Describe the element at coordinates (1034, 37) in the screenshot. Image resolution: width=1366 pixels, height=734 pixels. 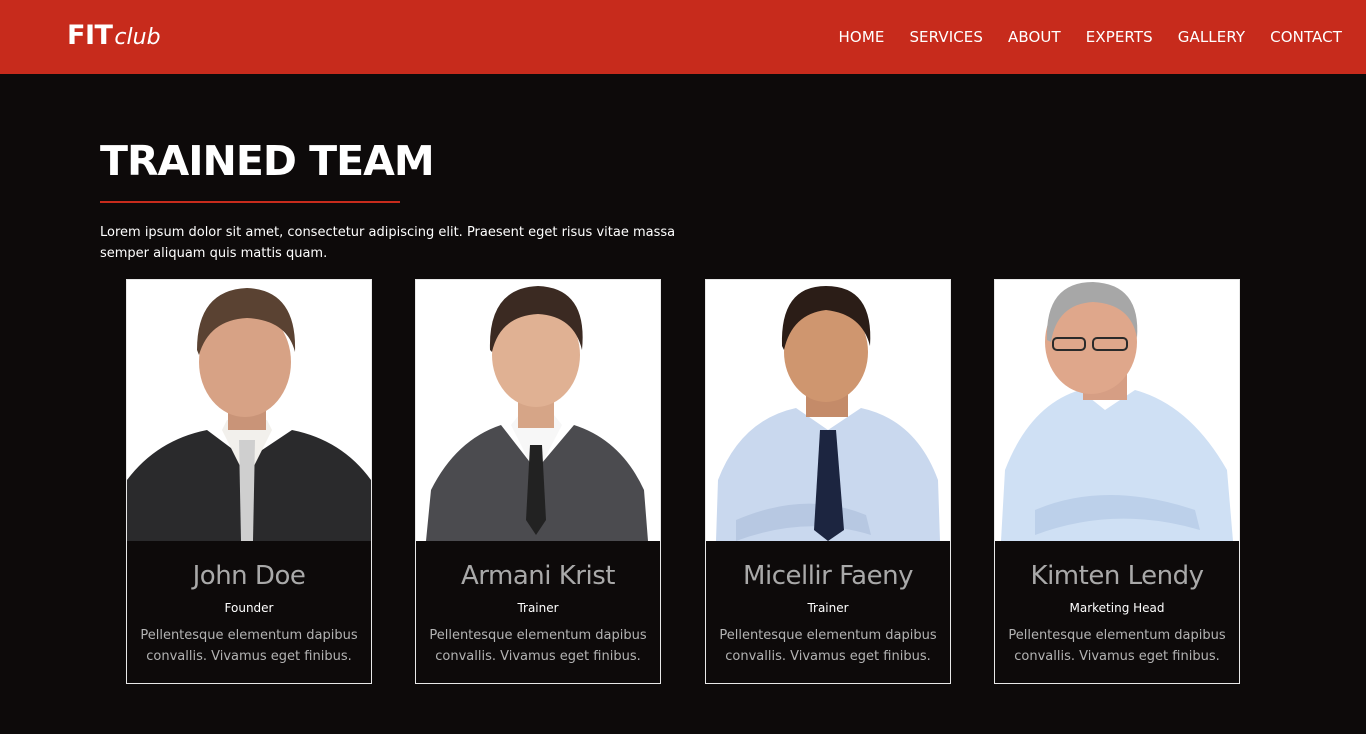
I see `nav-about: ABOUT` at that location.